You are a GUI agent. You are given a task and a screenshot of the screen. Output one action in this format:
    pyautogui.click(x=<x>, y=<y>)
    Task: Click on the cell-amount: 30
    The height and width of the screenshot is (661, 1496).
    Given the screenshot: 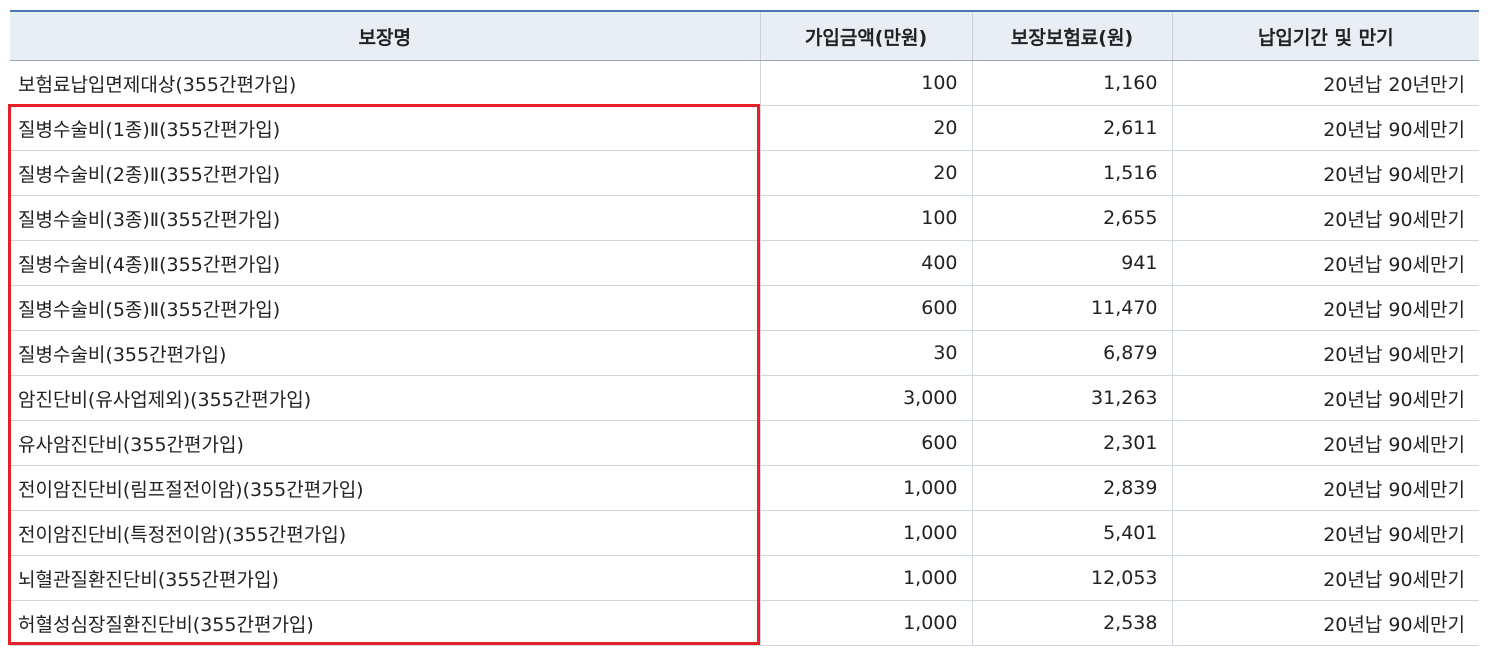 What is the action you would take?
    pyautogui.click(x=865, y=353)
    